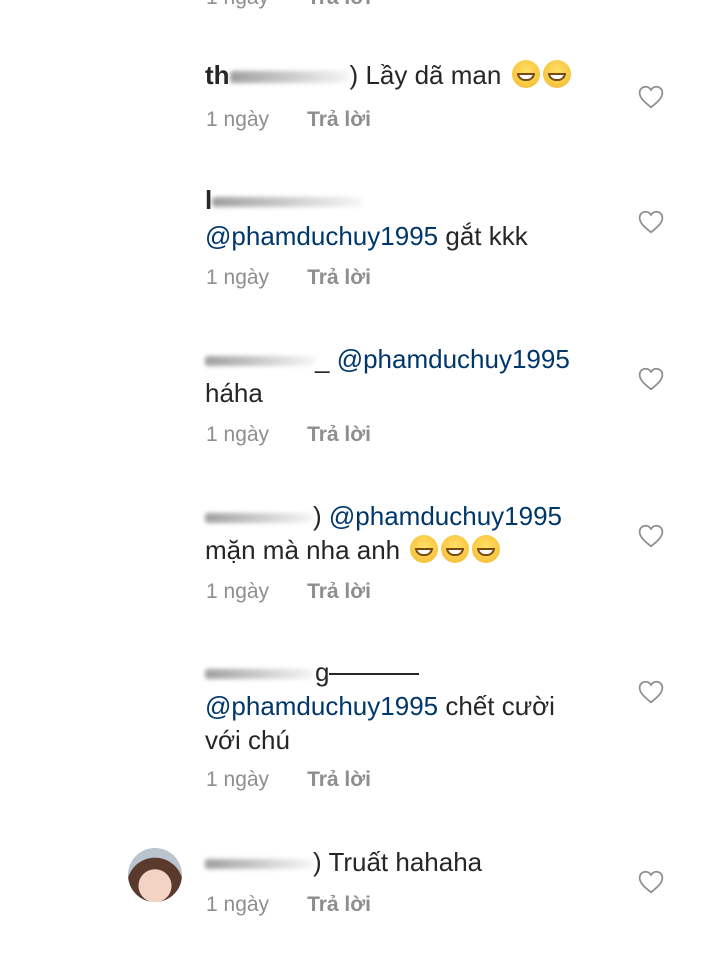 The width and height of the screenshot is (706, 960). I want to click on comment-username: l, so click(405, 200).